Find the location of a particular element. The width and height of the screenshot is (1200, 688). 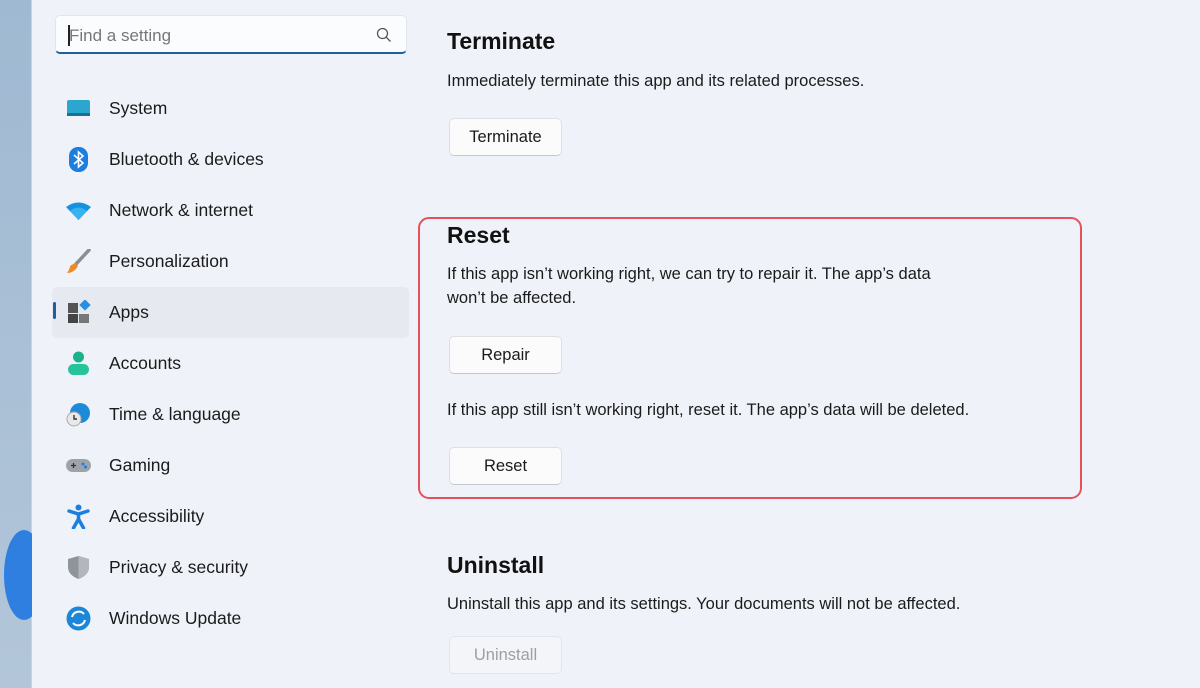

accessibility-icon is located at coordinates (78, 516).